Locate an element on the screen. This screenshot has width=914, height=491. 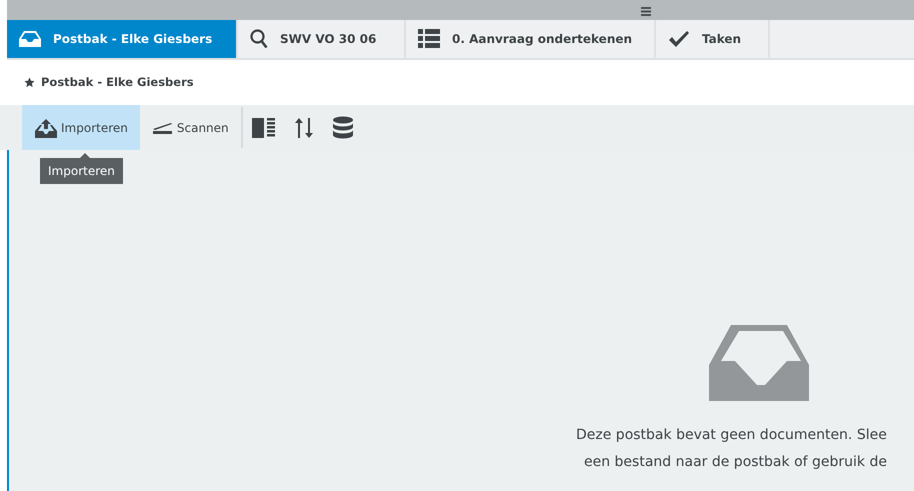
empty-message-line: Deze postbak bevat geen documenten. Slee is located at coordinates (731, 435).